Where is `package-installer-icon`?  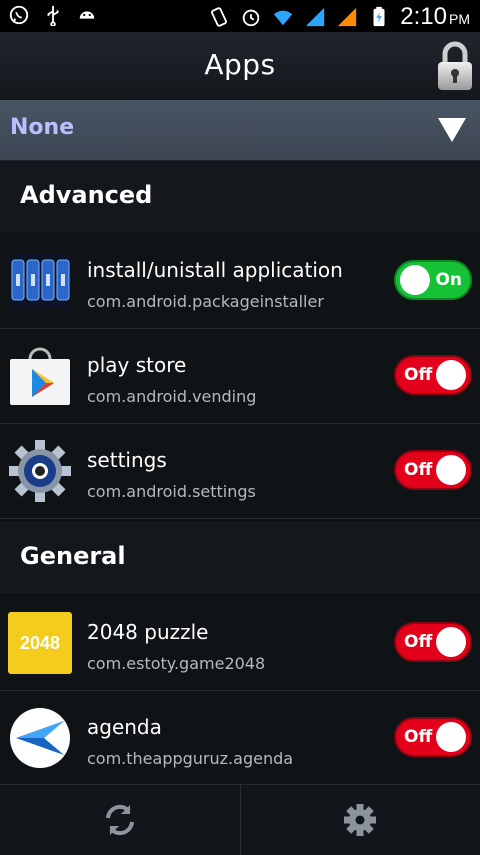
package-installer-icon is located at coordinates (40, 281).